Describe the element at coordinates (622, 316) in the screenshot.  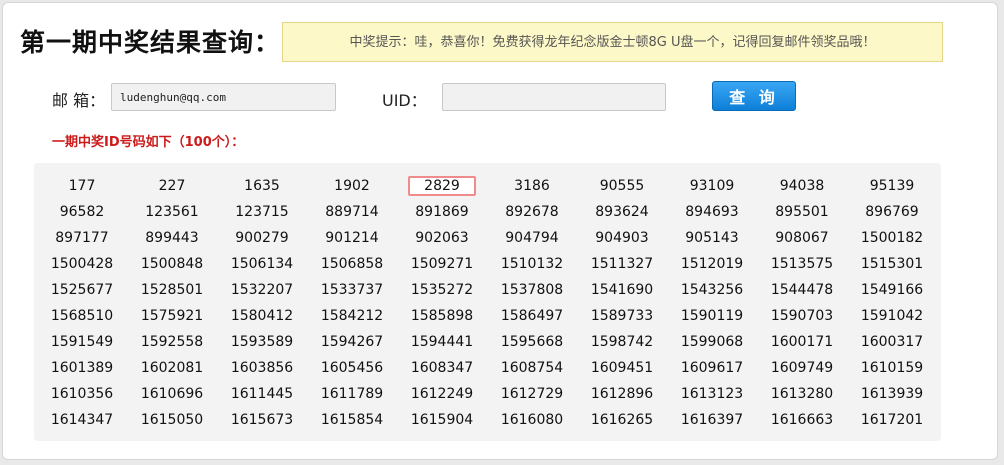
I see `winner-id: 1589733` at that location.